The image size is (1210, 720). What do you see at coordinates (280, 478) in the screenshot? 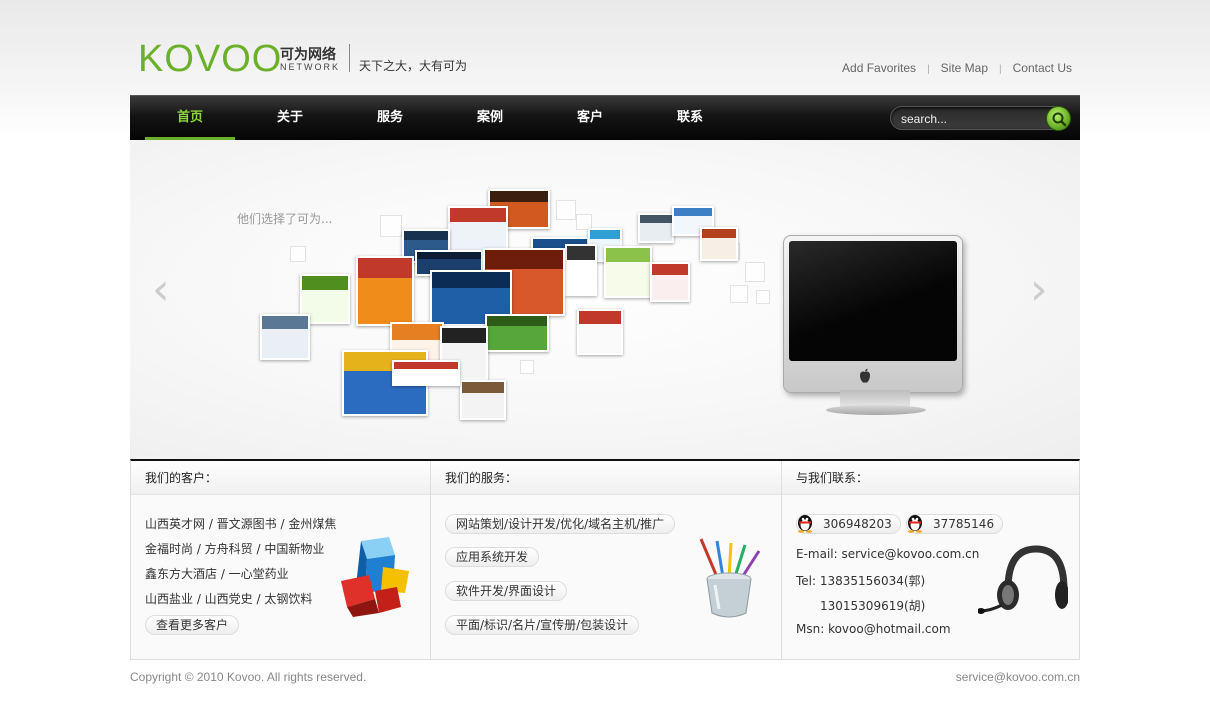
I see `clients-panel-title: 我们的客户：` at bounding box center [280, 478].